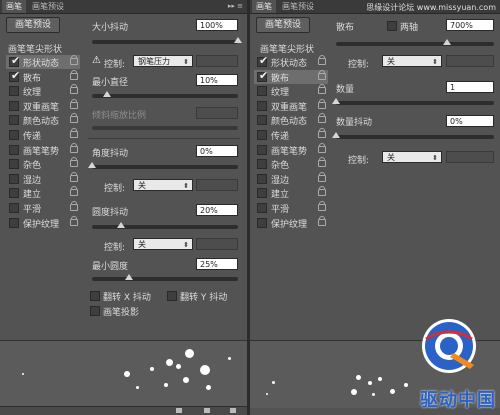 The width and height of the screenshot is (500, 415). Describe the element at coordinates (415, 42) in the screenshot. I see `scatter-slider` at that location.